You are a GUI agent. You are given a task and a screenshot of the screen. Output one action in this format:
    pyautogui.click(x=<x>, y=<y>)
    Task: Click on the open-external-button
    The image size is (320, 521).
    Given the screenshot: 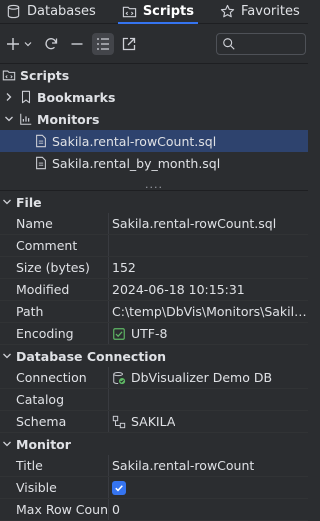 What is the action you would take?
    pyautogui.click(x=129, y=44)
    